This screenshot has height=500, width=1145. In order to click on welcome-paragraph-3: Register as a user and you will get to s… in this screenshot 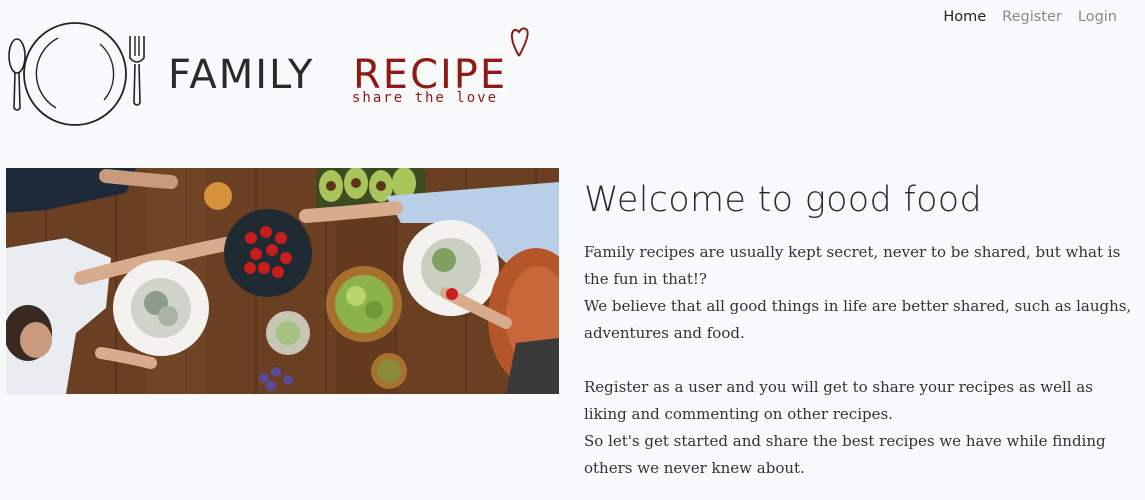, I will do `click(838, 400)`.